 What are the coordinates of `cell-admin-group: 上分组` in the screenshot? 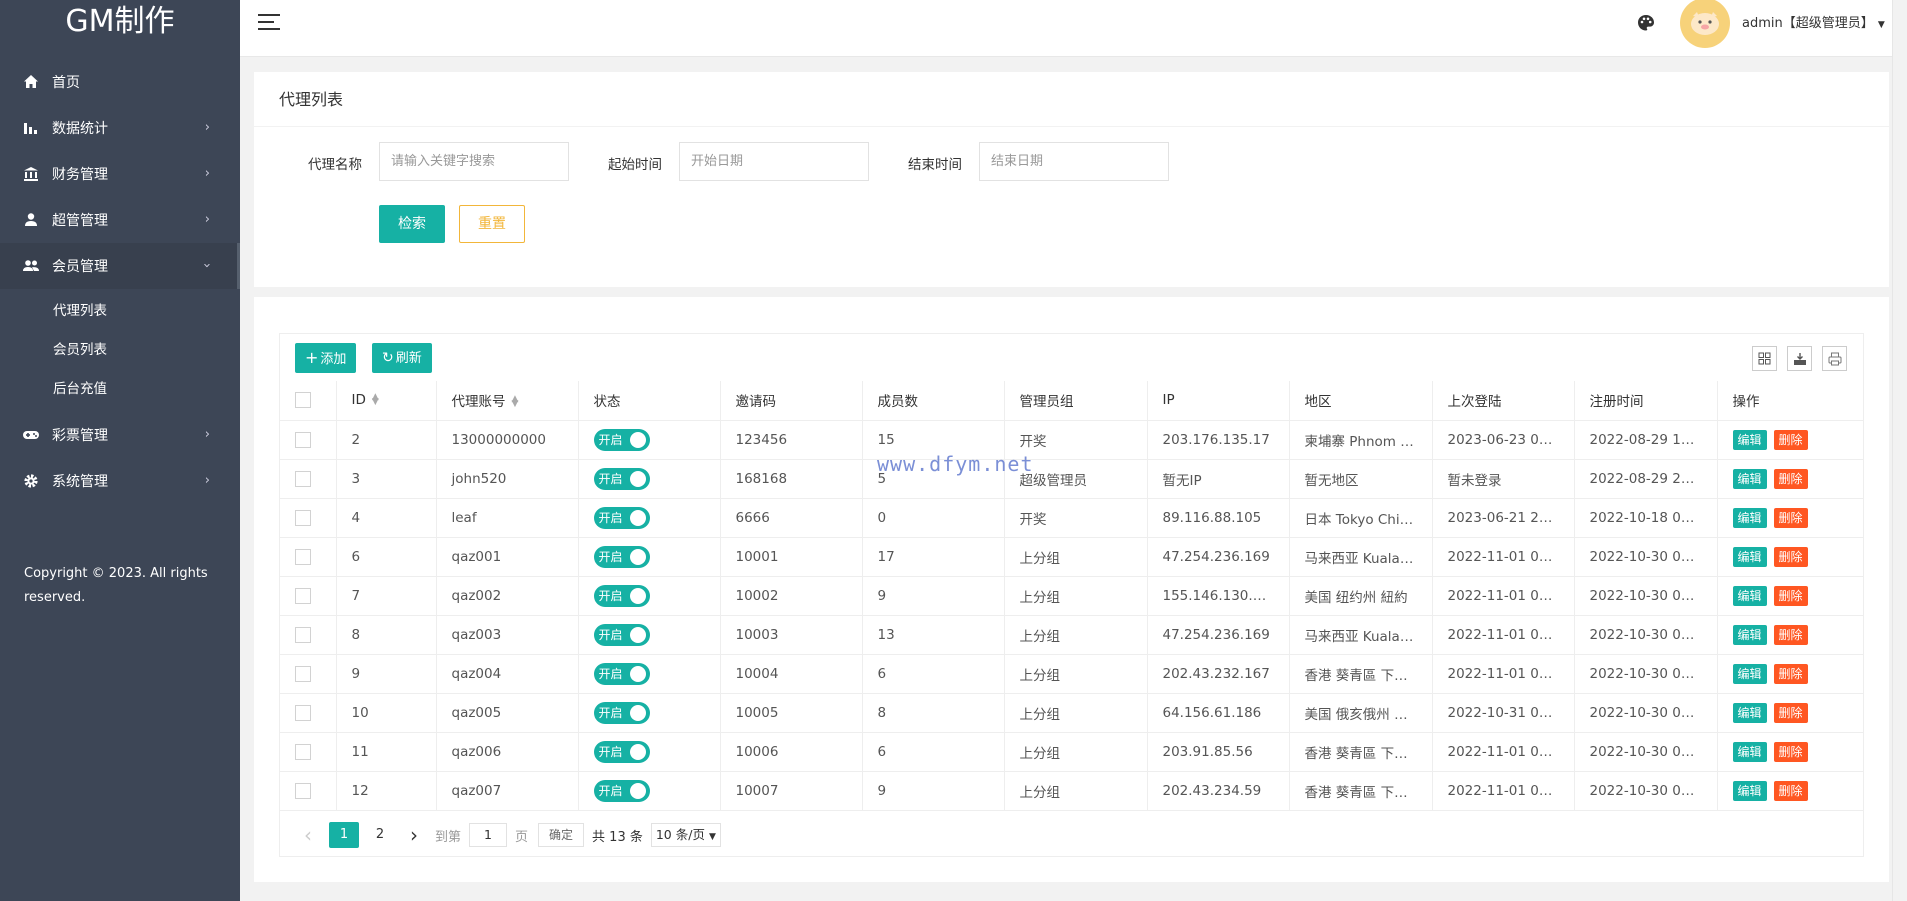 It's located at (1076, 752).